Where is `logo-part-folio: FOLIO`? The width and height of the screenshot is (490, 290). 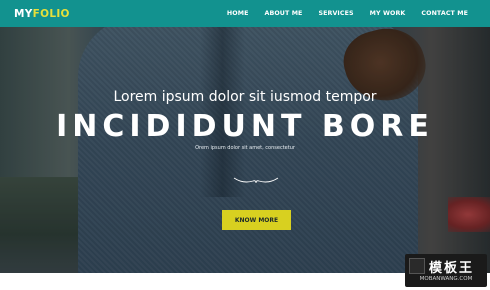 logo-part-folio: FOLIO is located at coordinates (51, 13).